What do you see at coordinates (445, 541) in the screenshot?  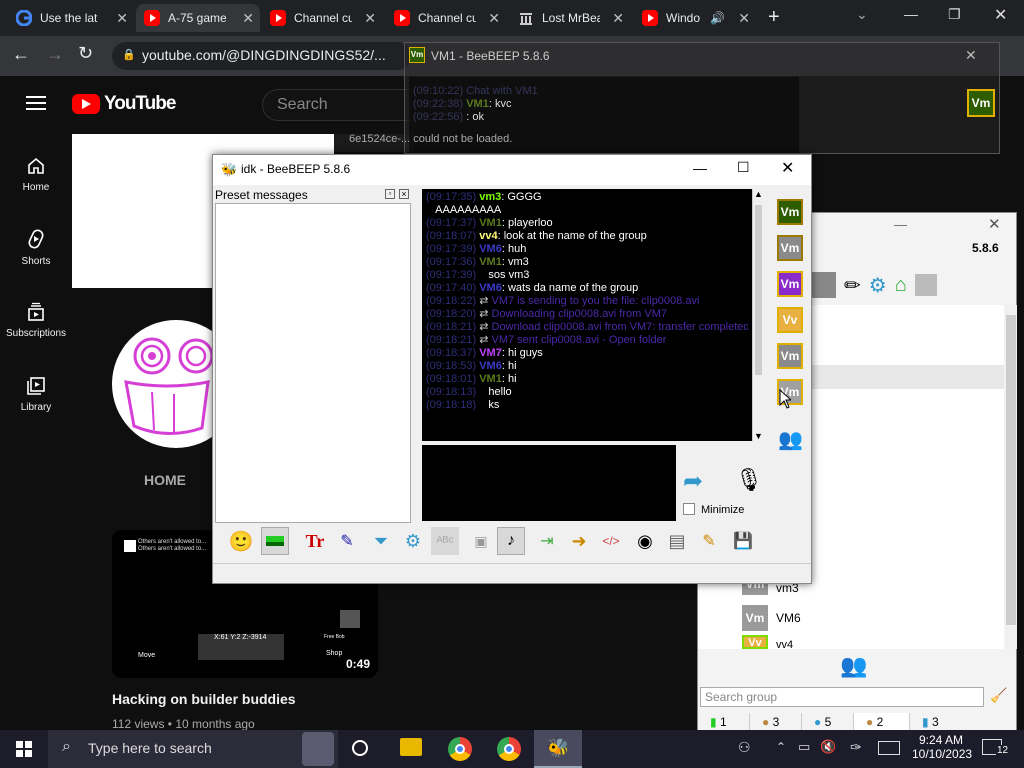 I see `spellcheck-icon: ᴬᴮᶜ` at bounding box center [445, 541].